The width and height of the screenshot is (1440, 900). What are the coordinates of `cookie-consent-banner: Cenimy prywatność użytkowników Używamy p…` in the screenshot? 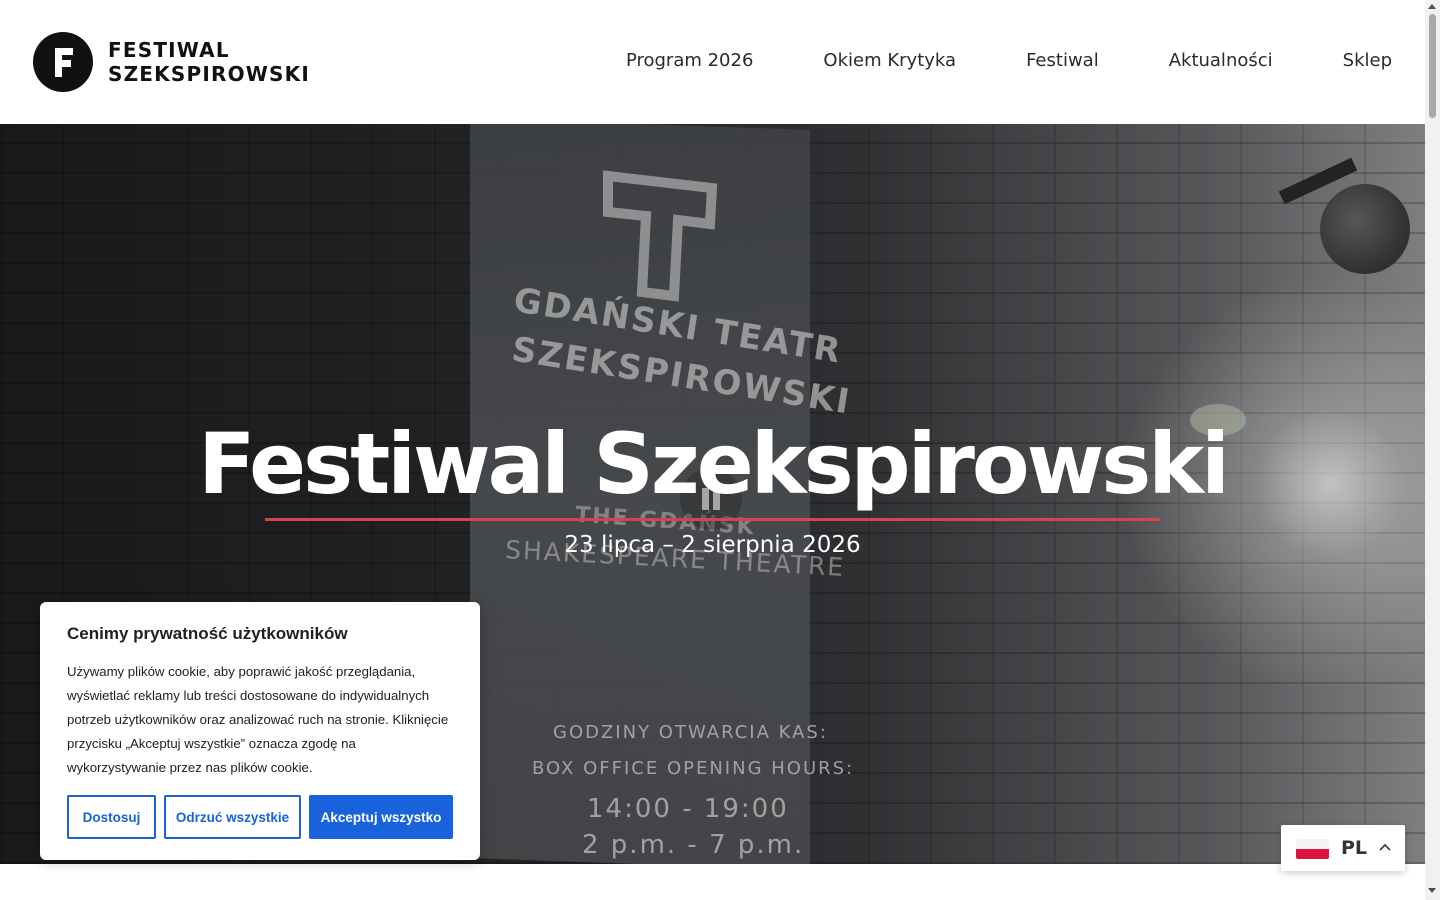 It's located at (260, 731).